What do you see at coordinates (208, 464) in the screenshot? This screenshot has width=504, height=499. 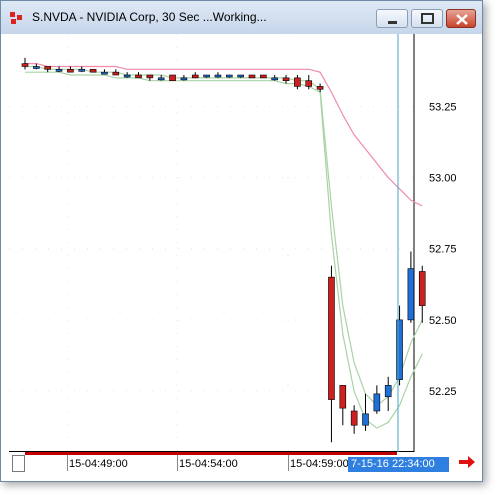 I see `time-label: 15-04:54:00` at bounding box center [208, 464].